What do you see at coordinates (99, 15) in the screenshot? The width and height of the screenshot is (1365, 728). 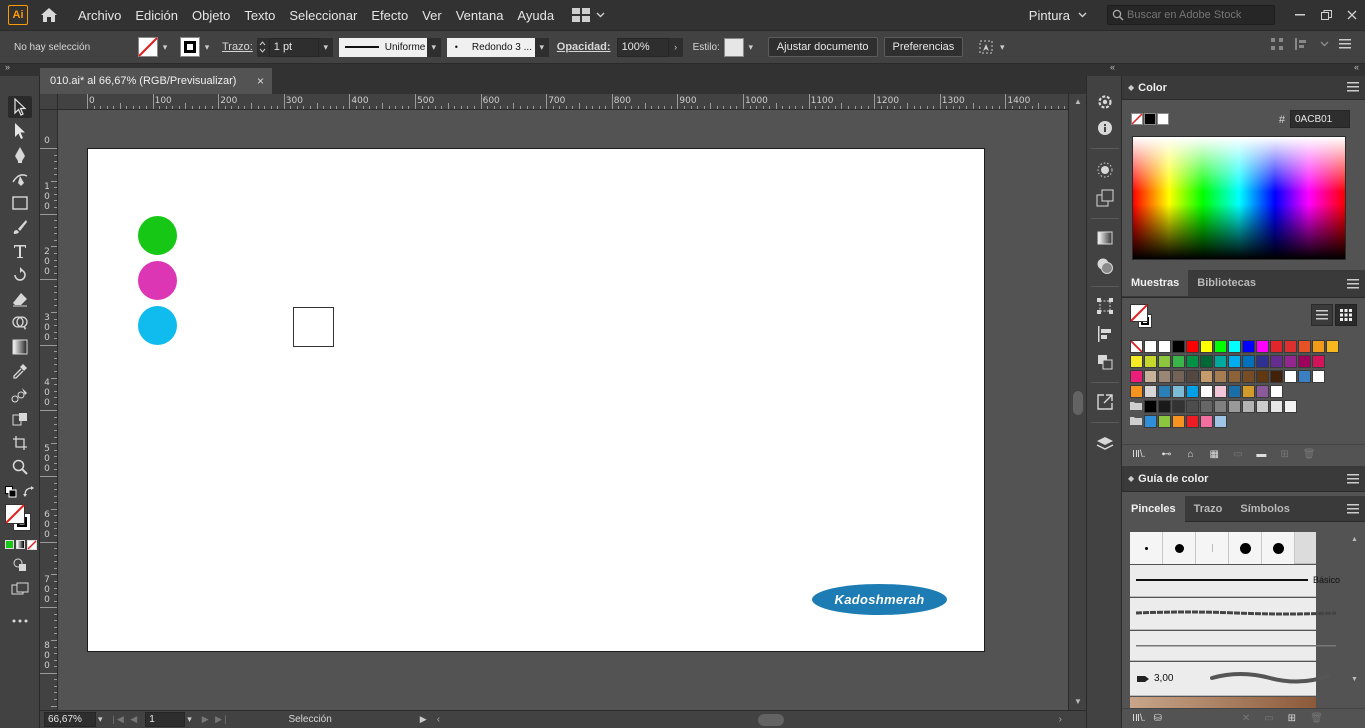 I see `menu-archivo: Archivo` at bounding box center [99, 15].